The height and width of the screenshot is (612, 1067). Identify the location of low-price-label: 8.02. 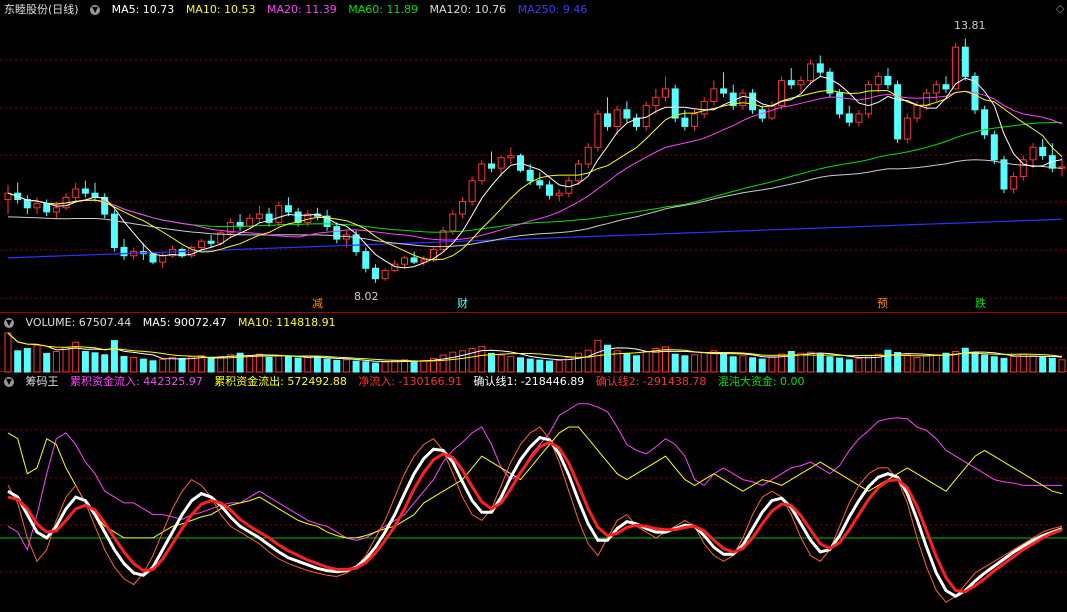
(366, 296).